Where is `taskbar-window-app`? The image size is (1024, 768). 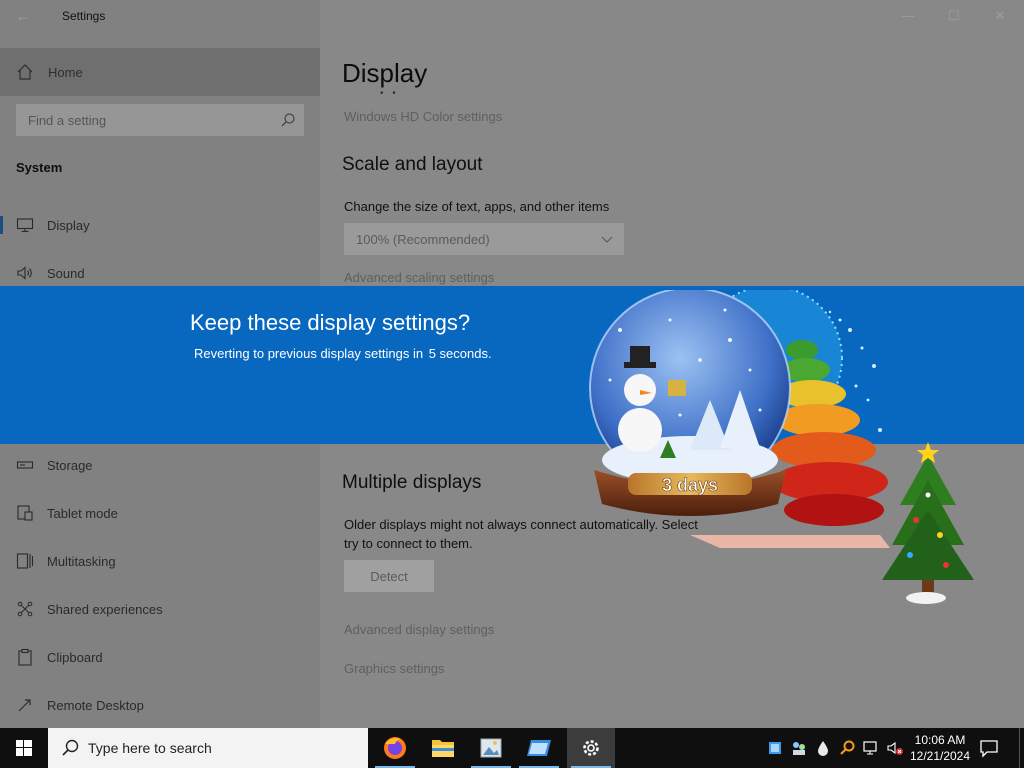
taskbar-window-app is located at coordinates (539, 748).